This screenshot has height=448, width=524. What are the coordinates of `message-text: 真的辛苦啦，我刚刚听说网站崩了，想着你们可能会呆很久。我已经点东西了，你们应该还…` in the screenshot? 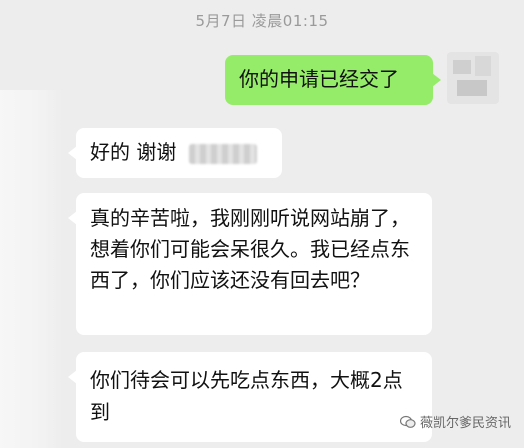 It's located at (250, 249).